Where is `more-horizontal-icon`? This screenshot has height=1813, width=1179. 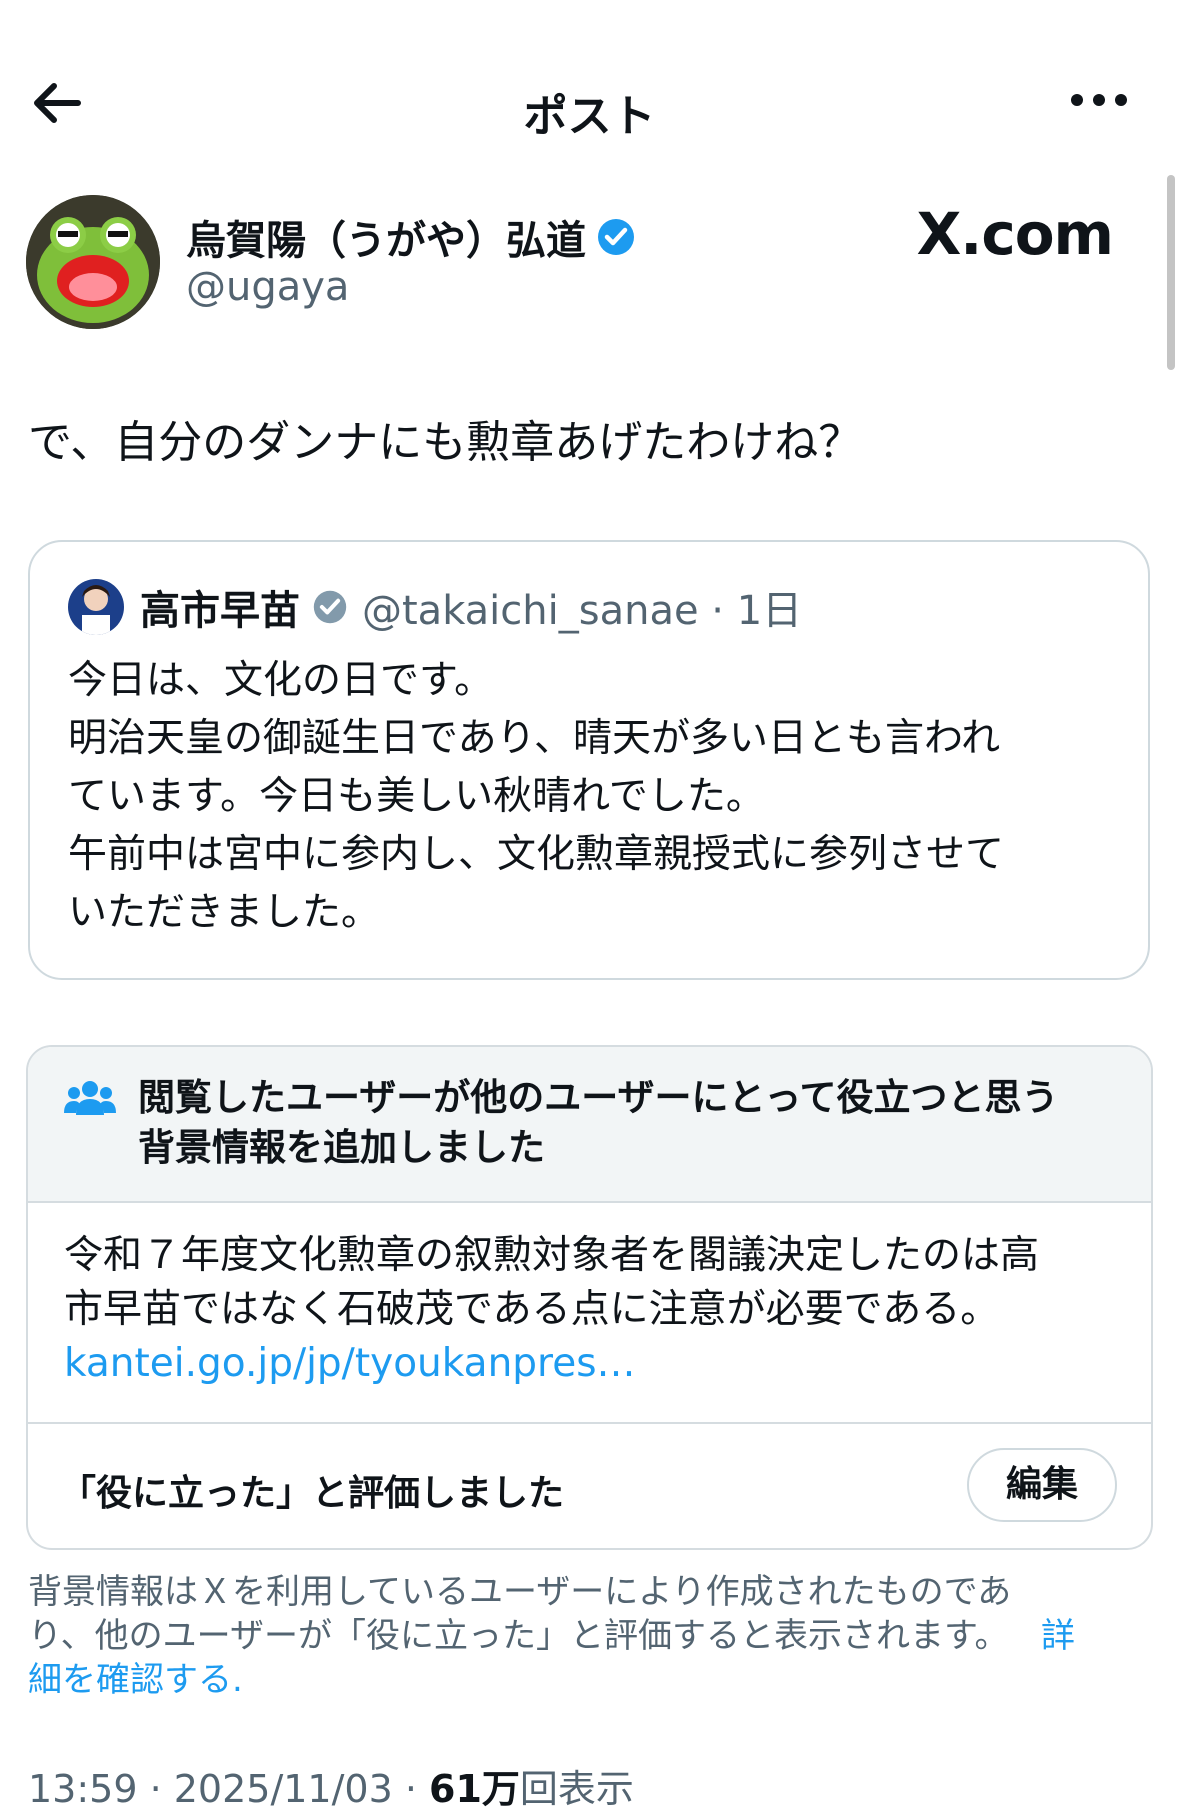 more-horizontal-icon is located at coordinates (1099, 100).